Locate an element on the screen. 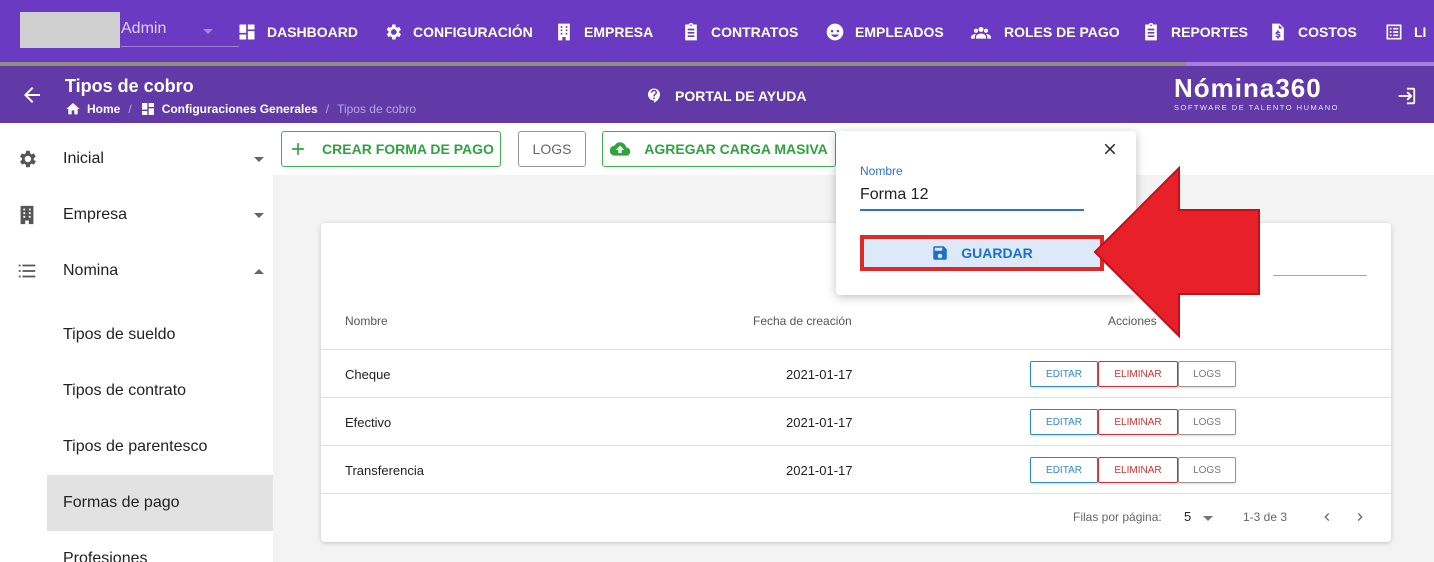 This screenshot has width=1434, height=562. create-payment-method-button: CREAR FORMA DE PAGO is located at coordinates (391, 149).